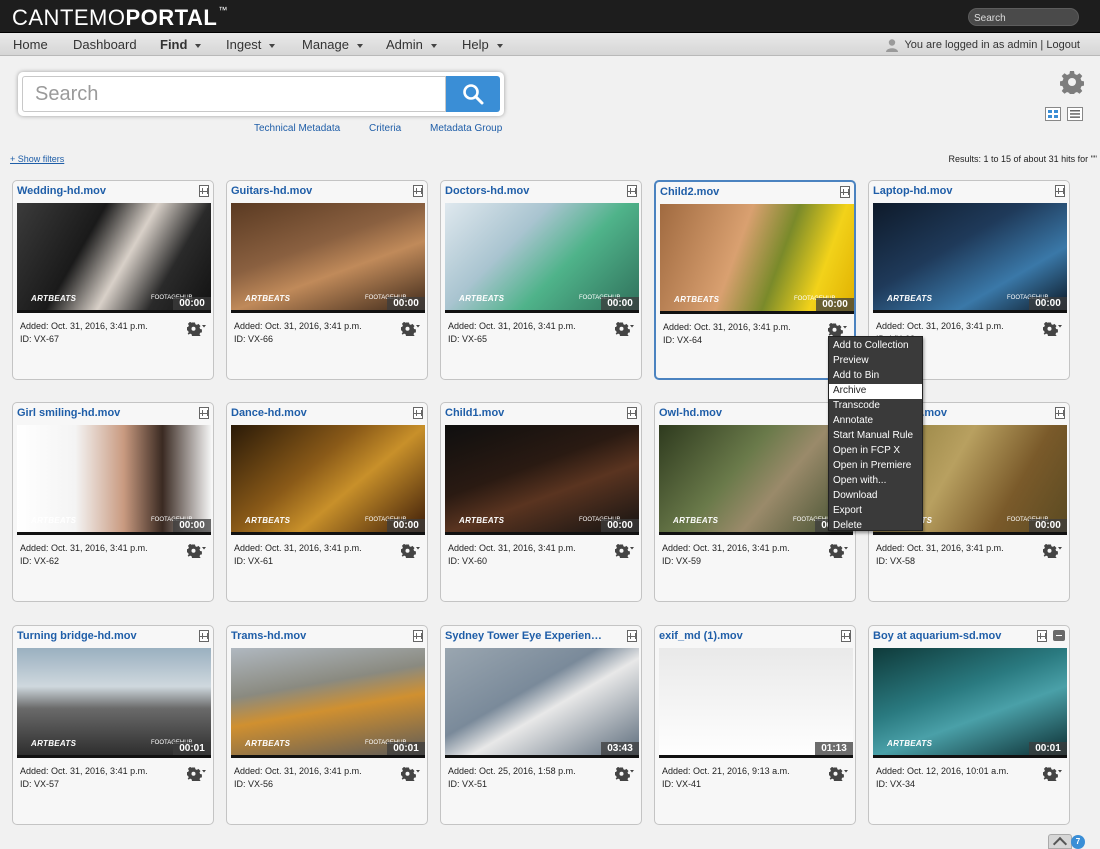 The height and width of the screenshot is (849, 1100). I want to click on user-icon, so click(892, 45).